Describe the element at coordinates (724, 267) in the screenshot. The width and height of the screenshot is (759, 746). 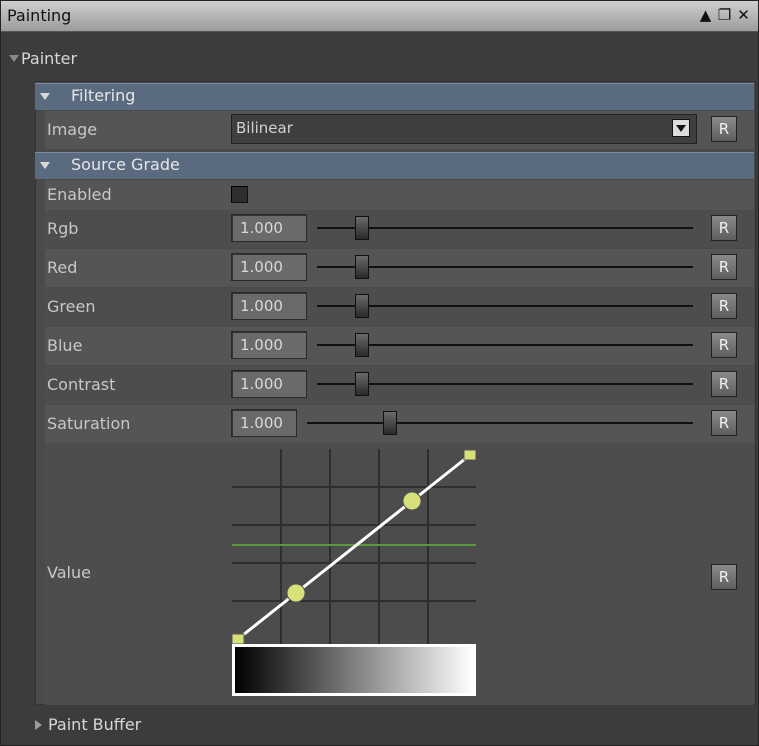
I see `red-reset-button: R` at that location.